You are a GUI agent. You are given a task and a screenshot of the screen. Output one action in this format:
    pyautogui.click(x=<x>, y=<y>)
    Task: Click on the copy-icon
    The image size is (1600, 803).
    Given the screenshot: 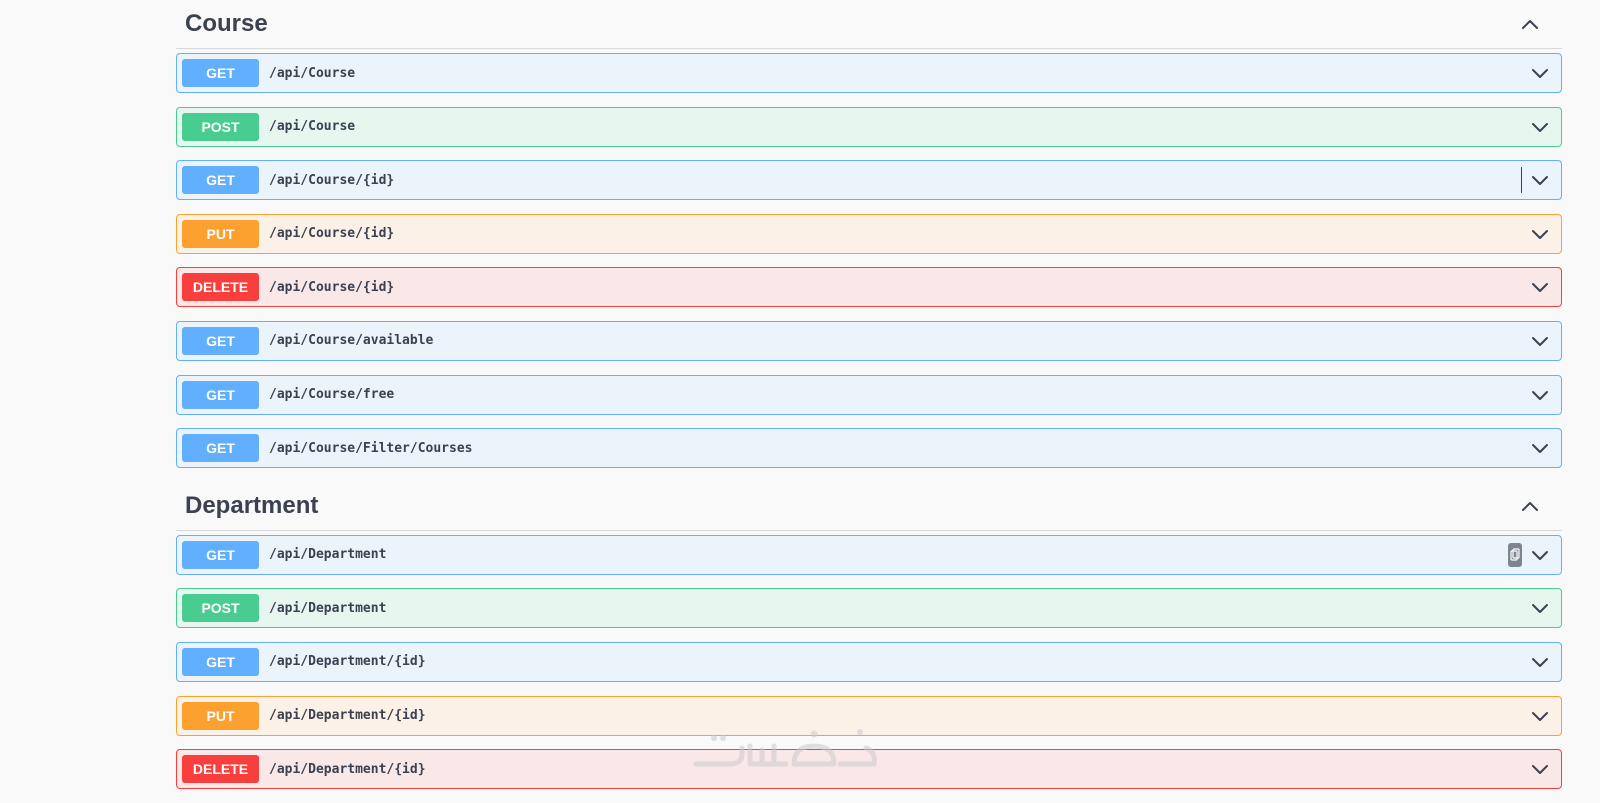 What is the action you would take?
    pyautogui.click(x=1515, y=554)
    